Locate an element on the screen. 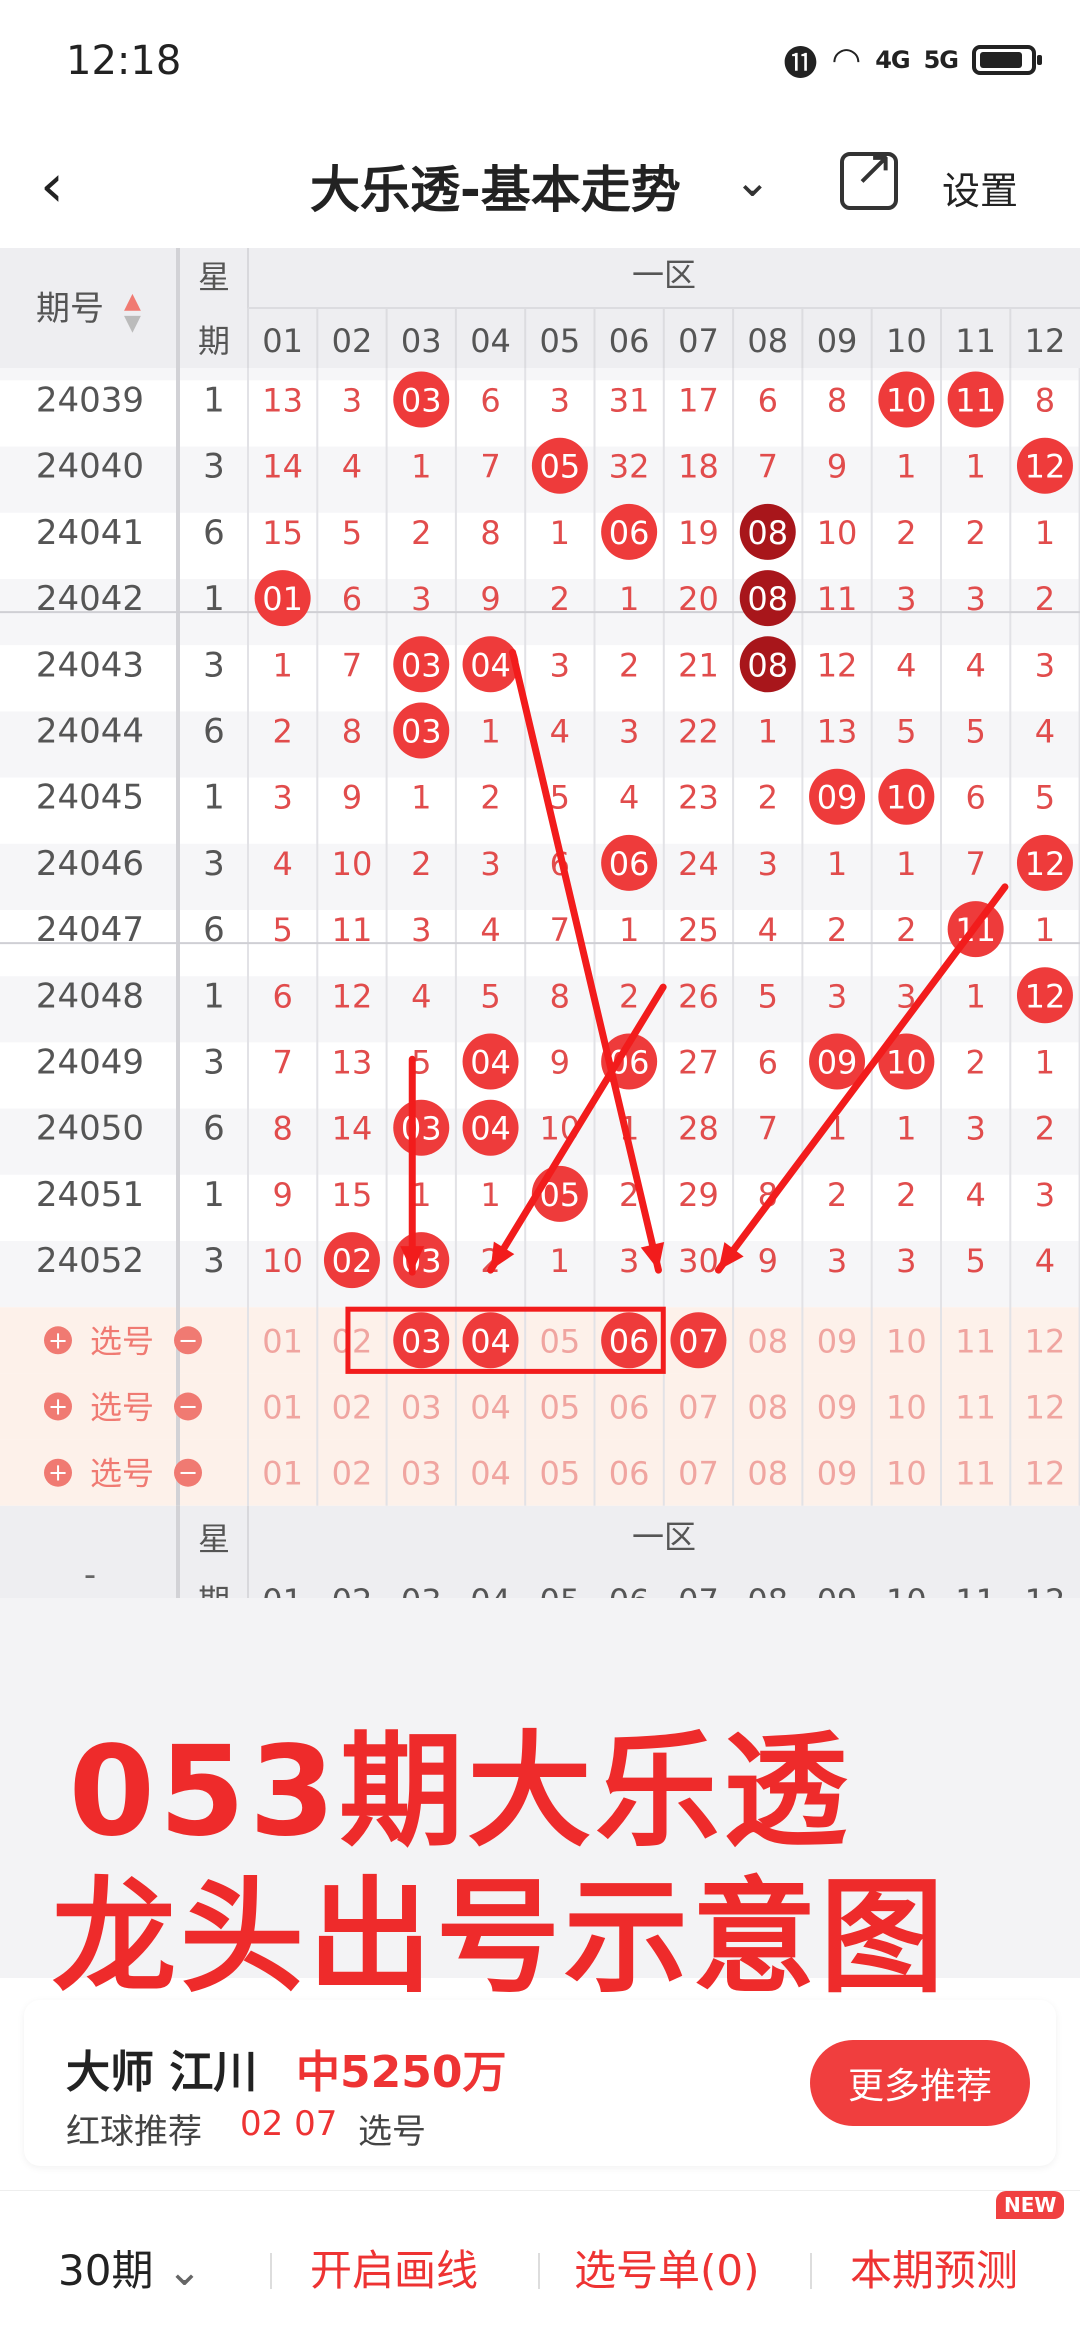 The image size is (1080, 2341). pick-label: 选号 is located at coordinates (122, 1341).